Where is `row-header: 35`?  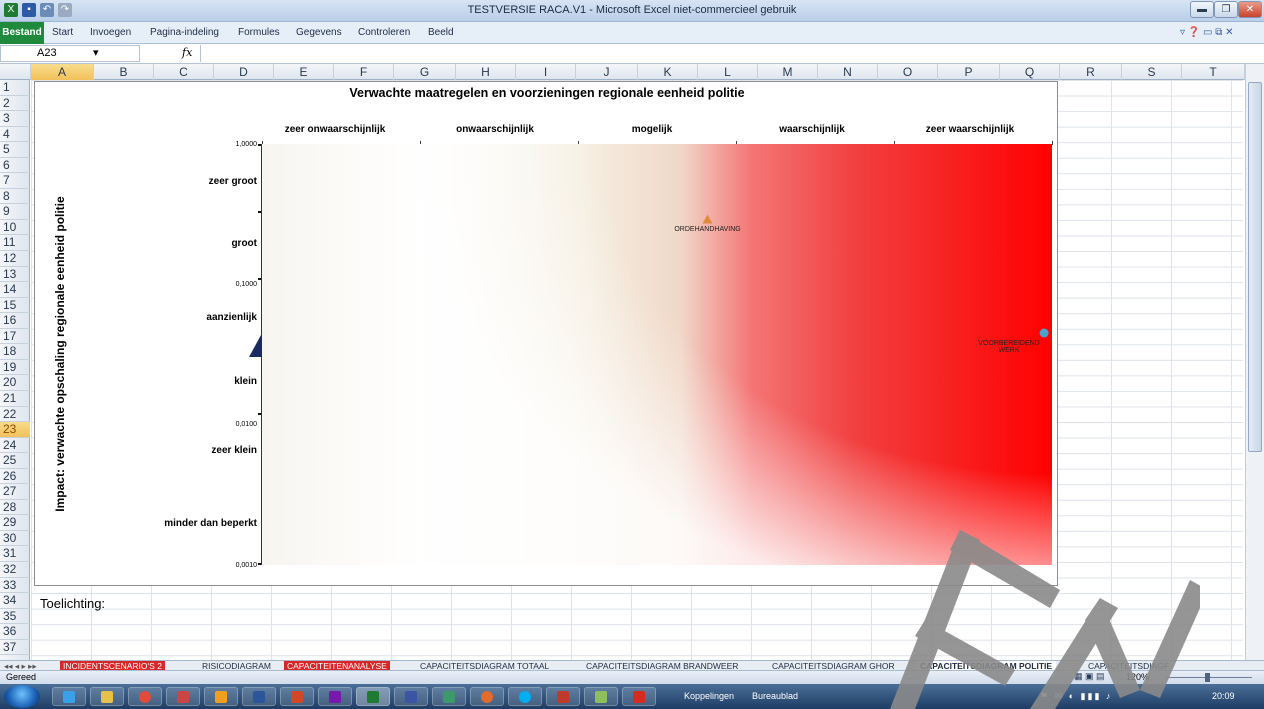 row-header: 35 is located at coordinates (15, 617).